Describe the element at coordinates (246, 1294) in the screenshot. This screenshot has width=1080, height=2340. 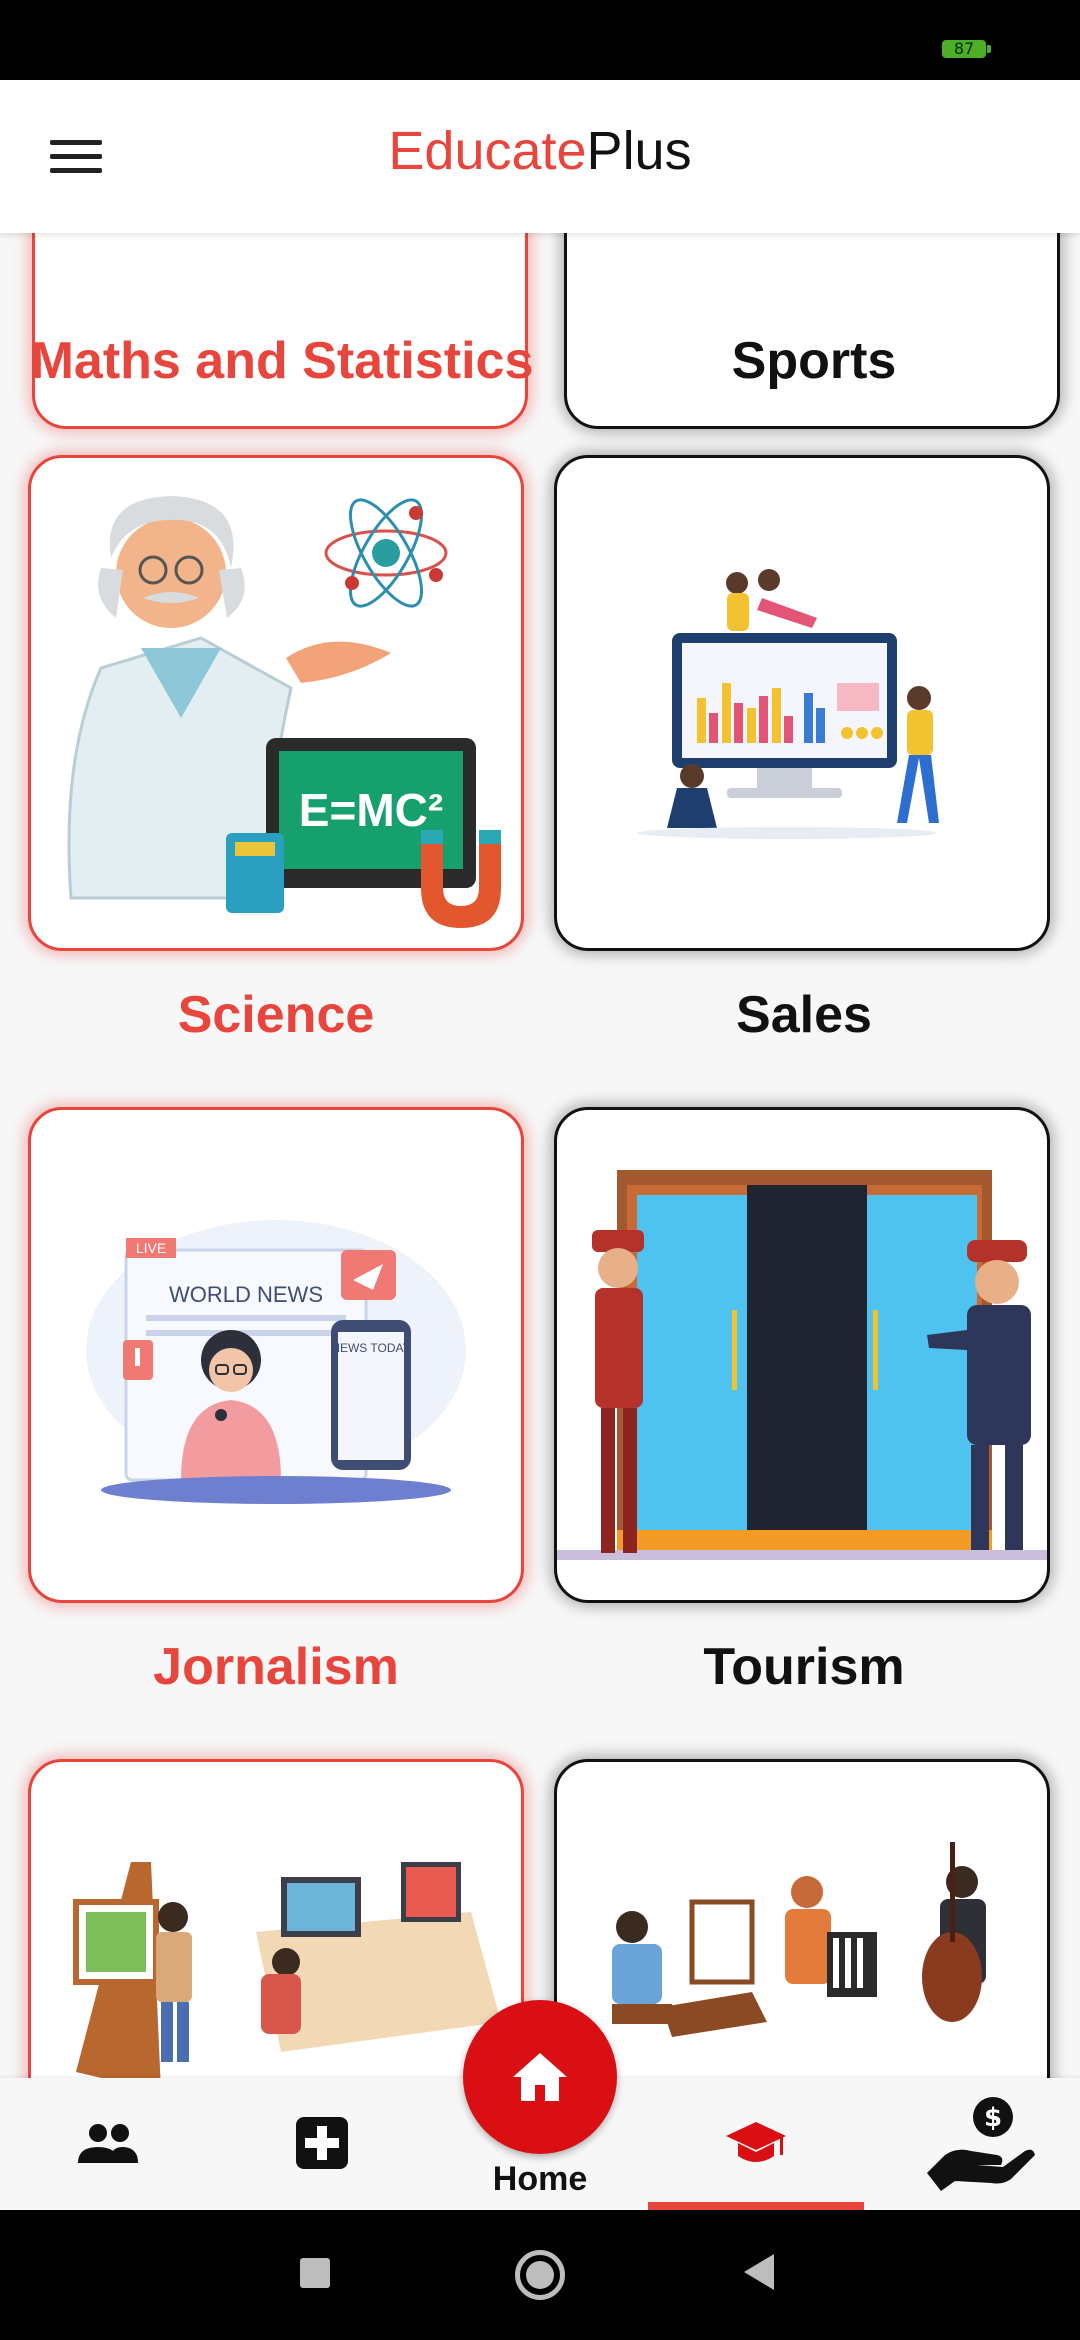
I see `world-news-text: WORLD NEWS` at that location.